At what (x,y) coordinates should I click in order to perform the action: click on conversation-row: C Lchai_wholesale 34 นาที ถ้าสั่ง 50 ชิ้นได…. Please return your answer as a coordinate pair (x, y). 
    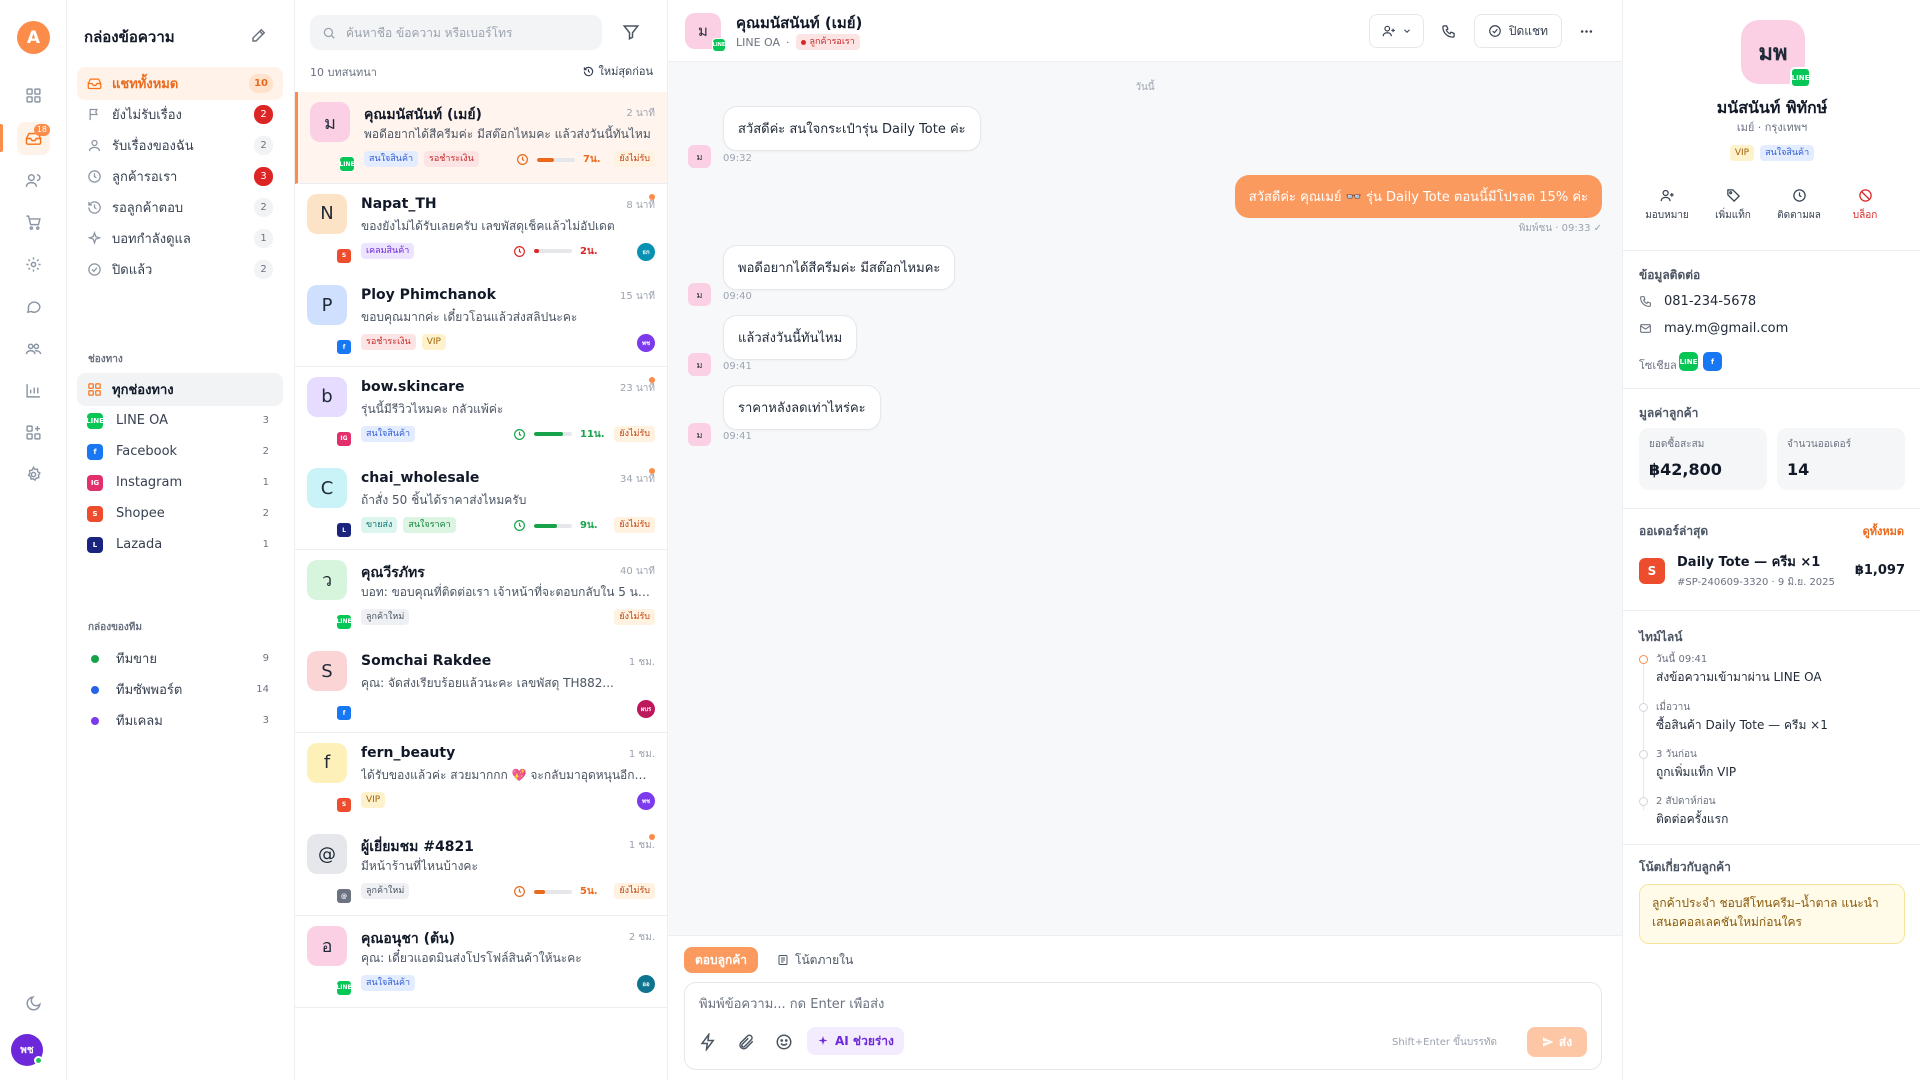
    Looking at the image, I should click on (481, 504).